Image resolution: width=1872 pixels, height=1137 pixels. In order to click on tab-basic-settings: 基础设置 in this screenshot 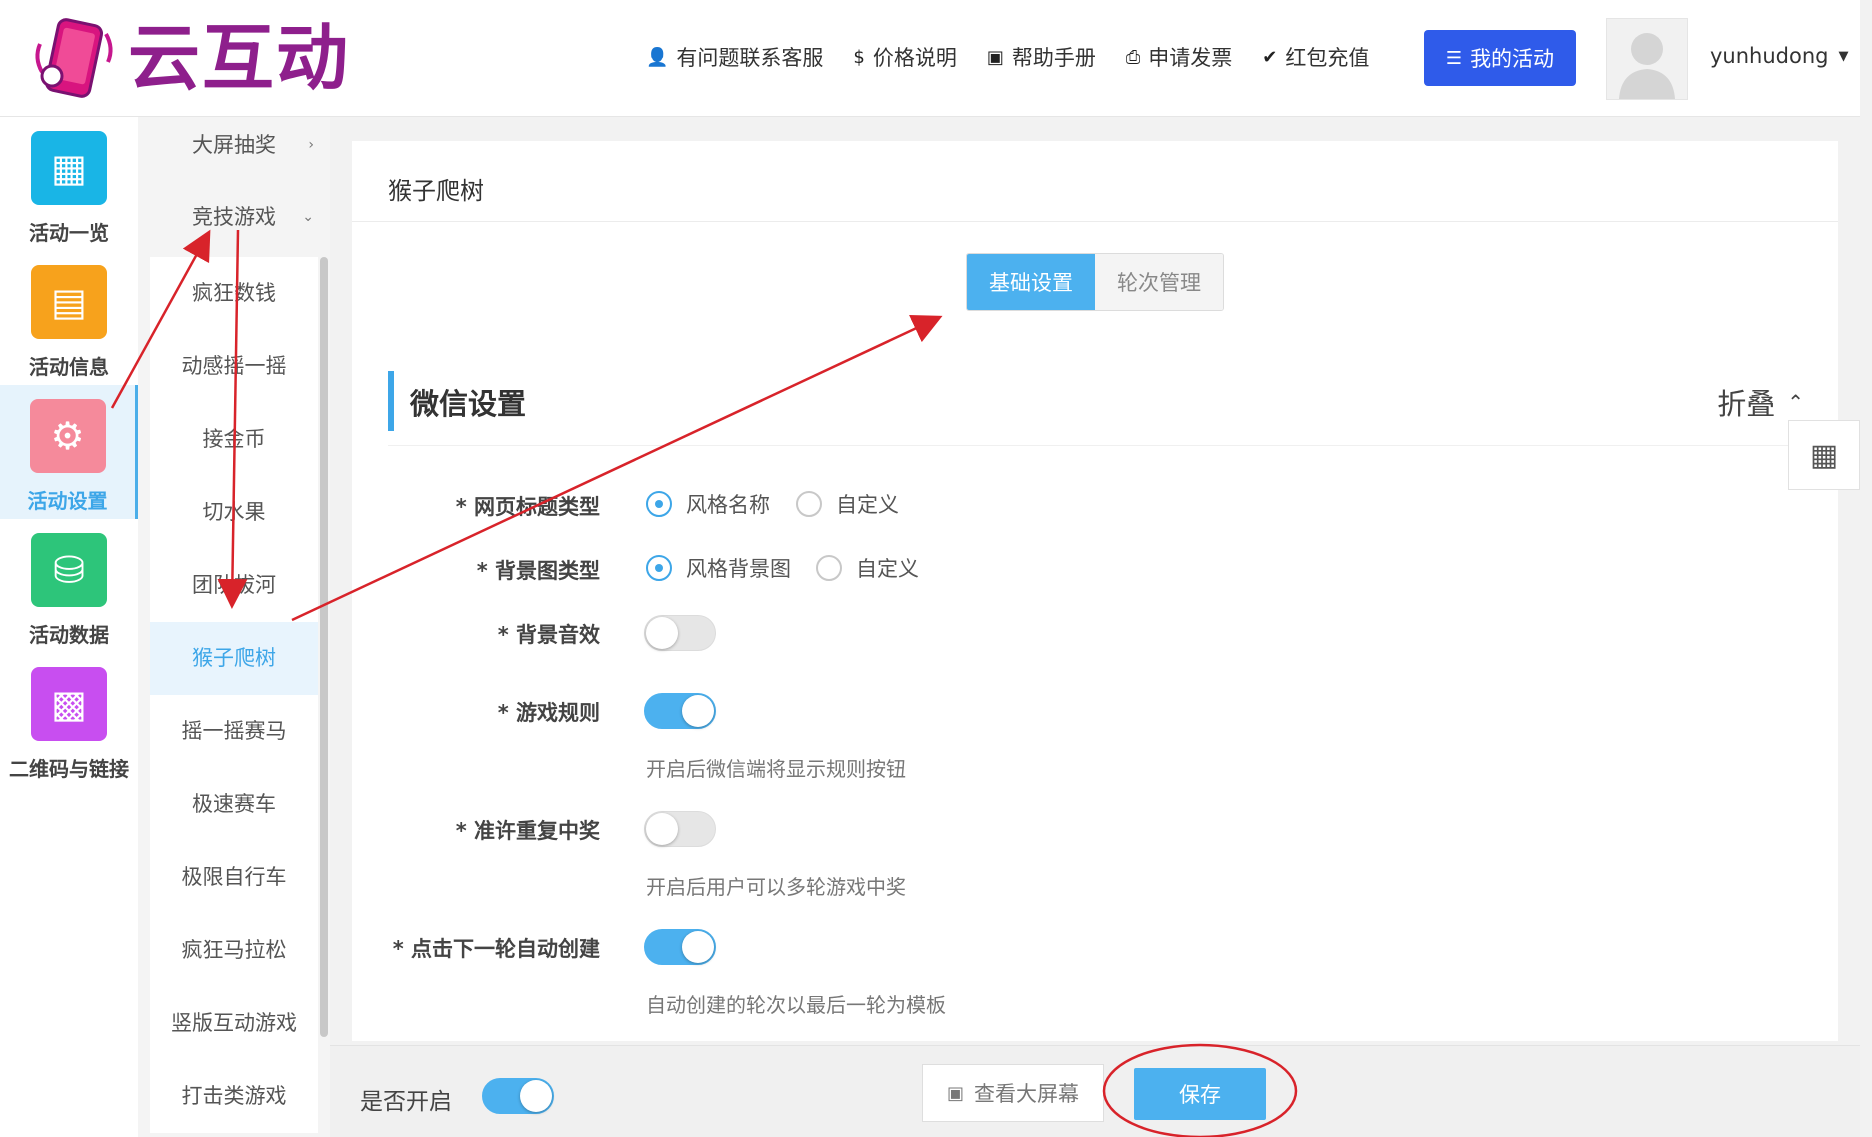, I will do `click(1031, 282)`.